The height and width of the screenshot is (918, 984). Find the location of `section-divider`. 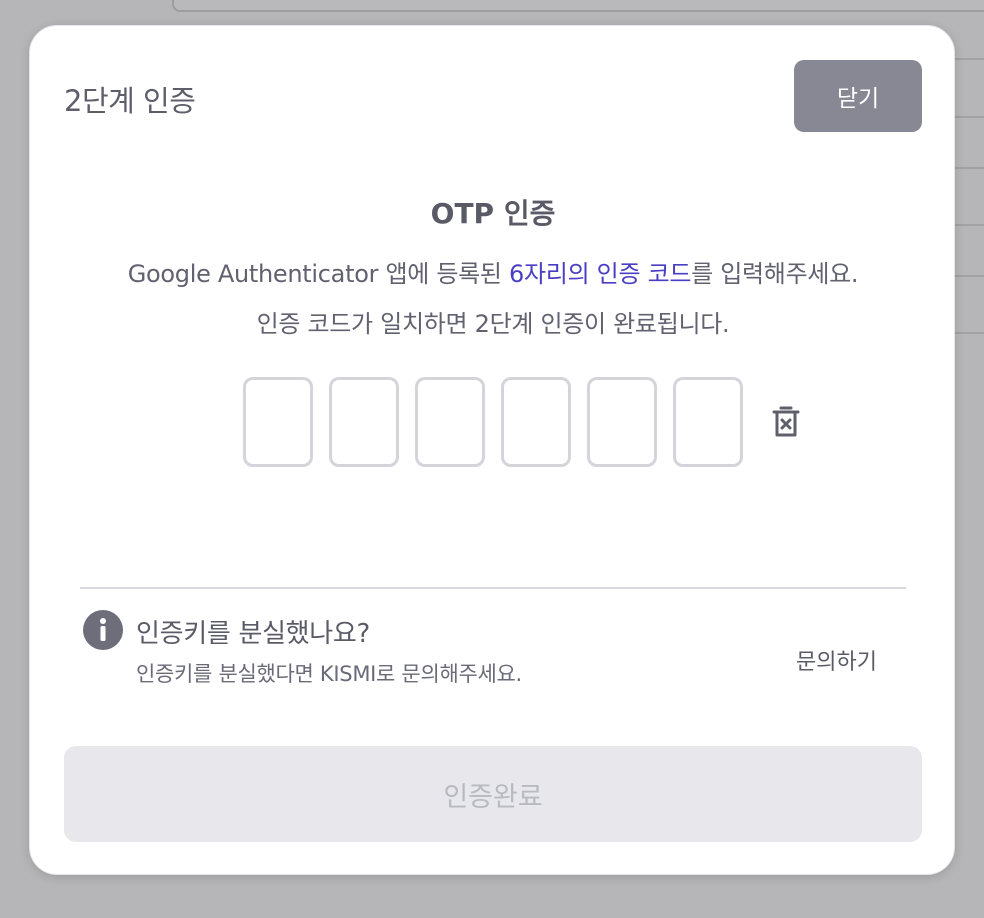

section-divider is located at coordinates (493, 588).